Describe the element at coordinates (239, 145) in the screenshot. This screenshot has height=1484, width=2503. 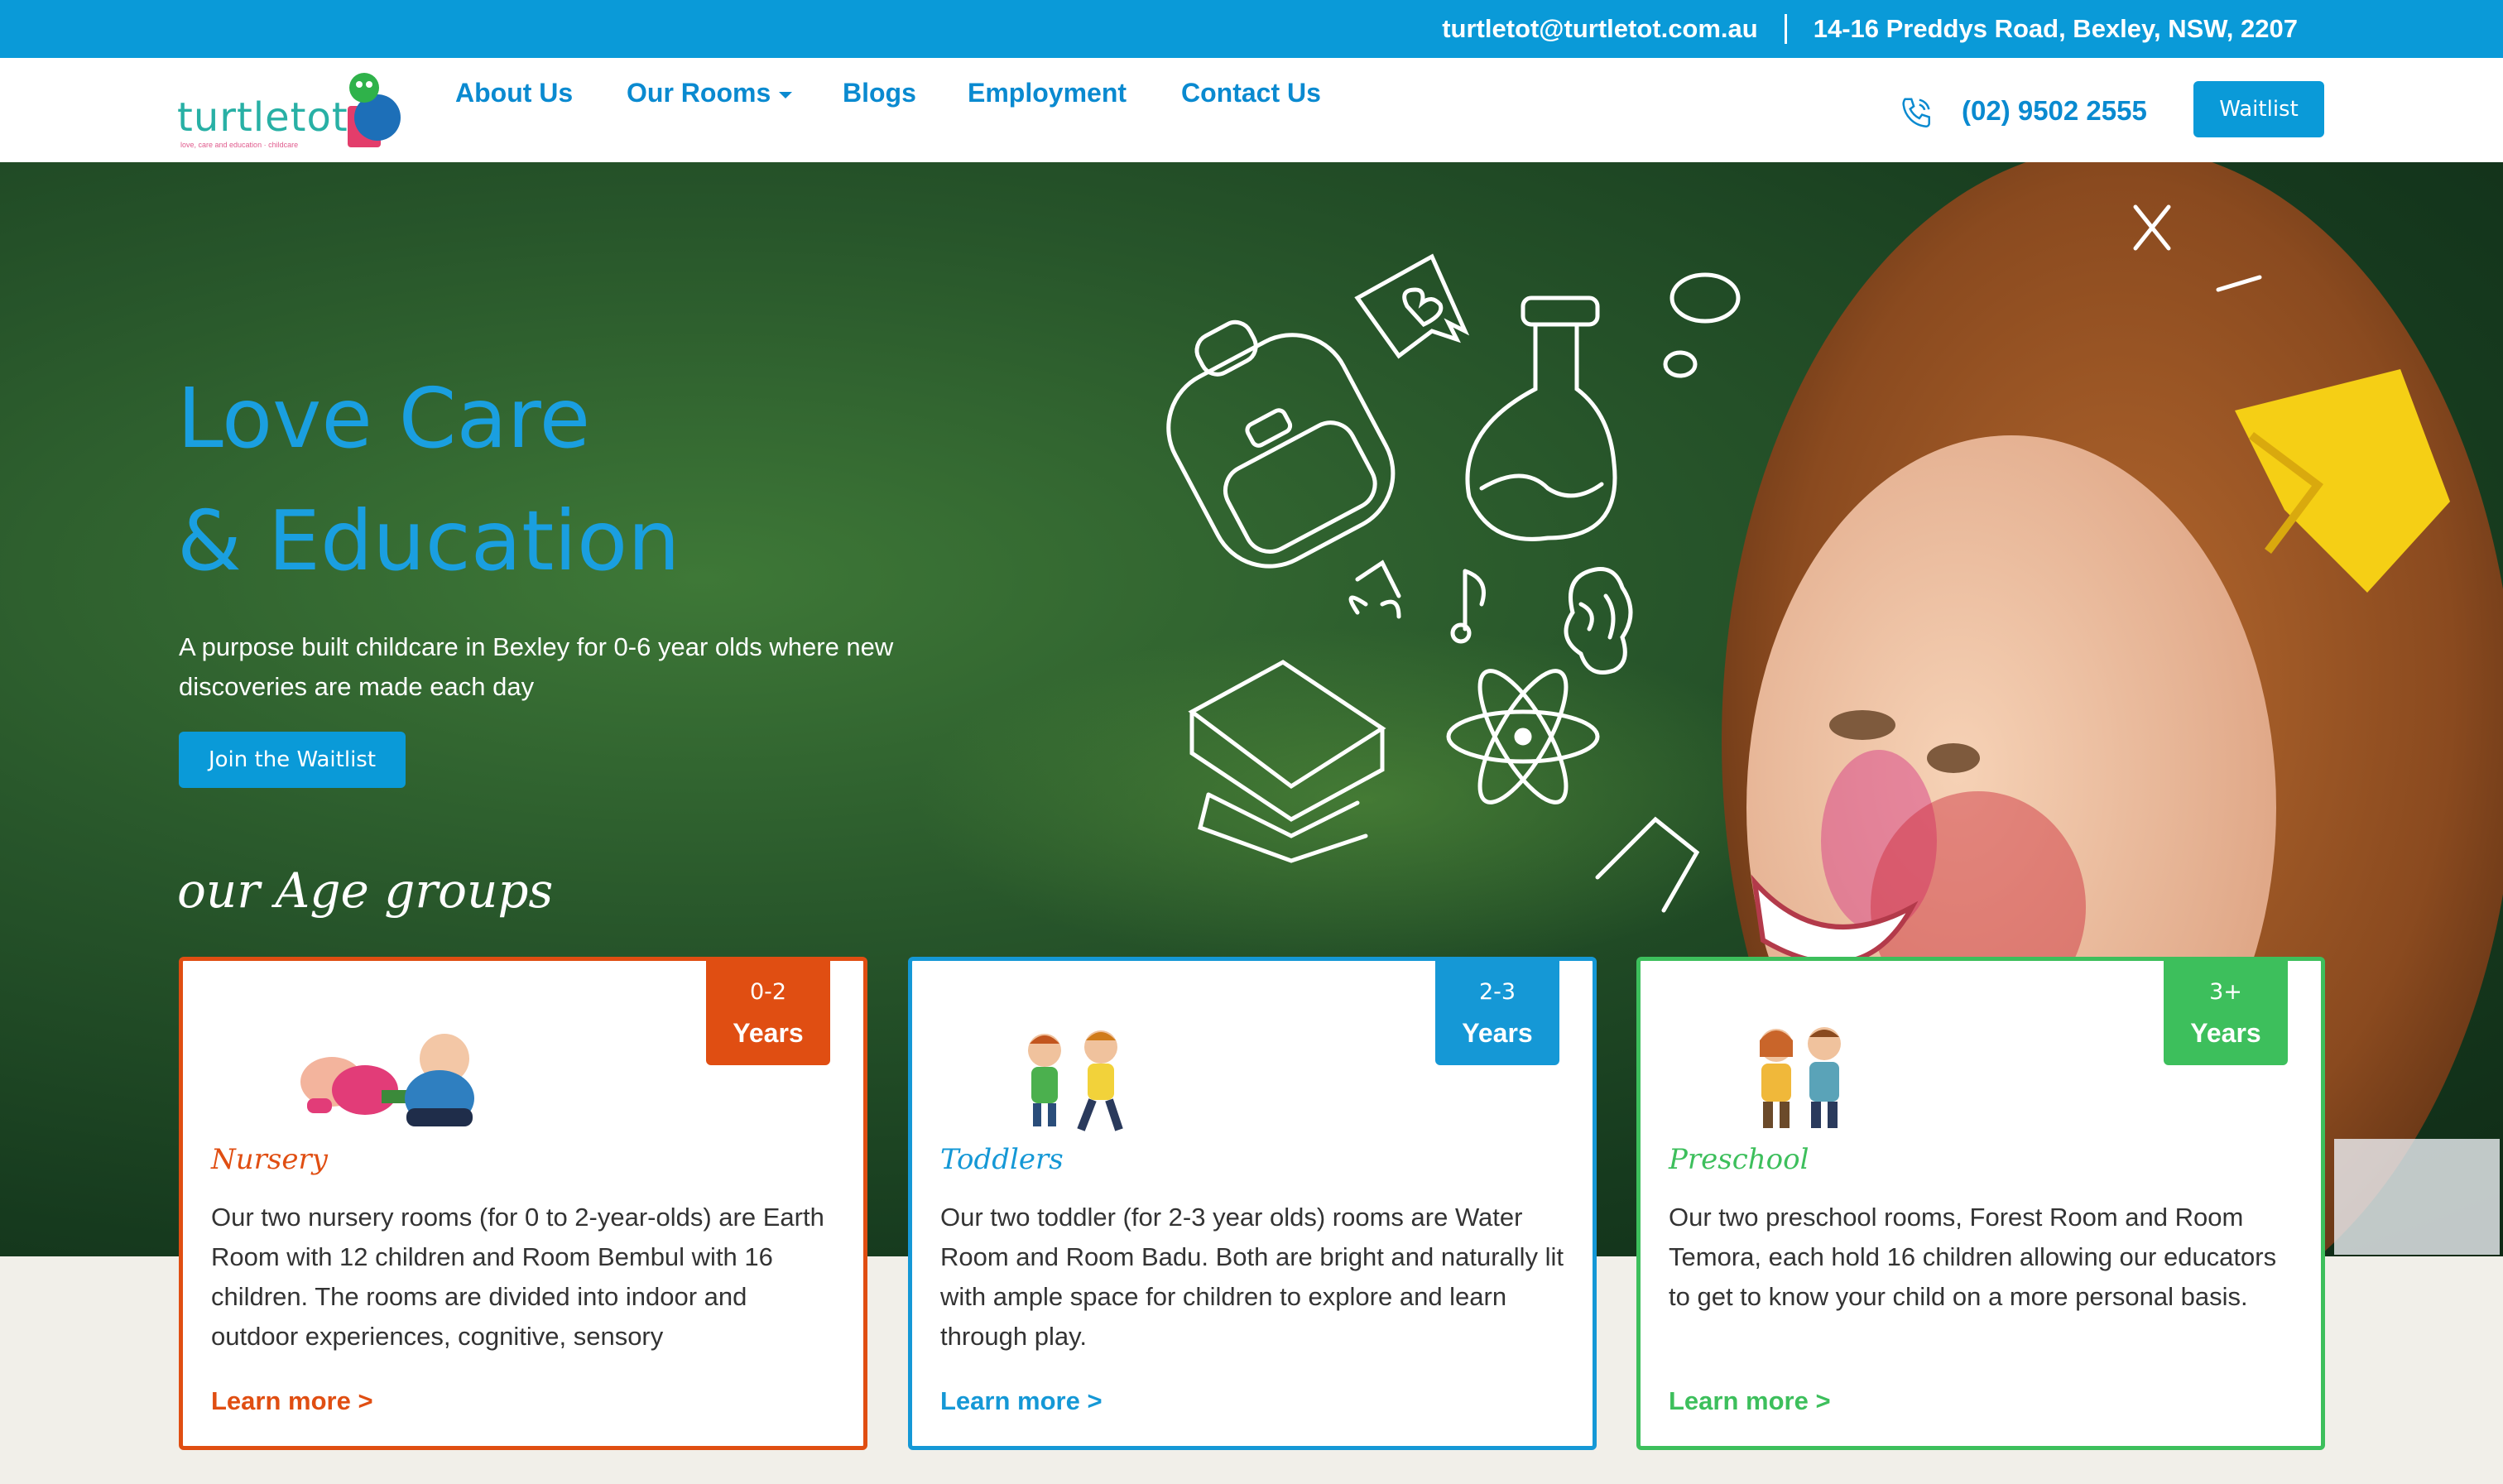
I see `logo-tagline: love, care and education · childcare` at that location.